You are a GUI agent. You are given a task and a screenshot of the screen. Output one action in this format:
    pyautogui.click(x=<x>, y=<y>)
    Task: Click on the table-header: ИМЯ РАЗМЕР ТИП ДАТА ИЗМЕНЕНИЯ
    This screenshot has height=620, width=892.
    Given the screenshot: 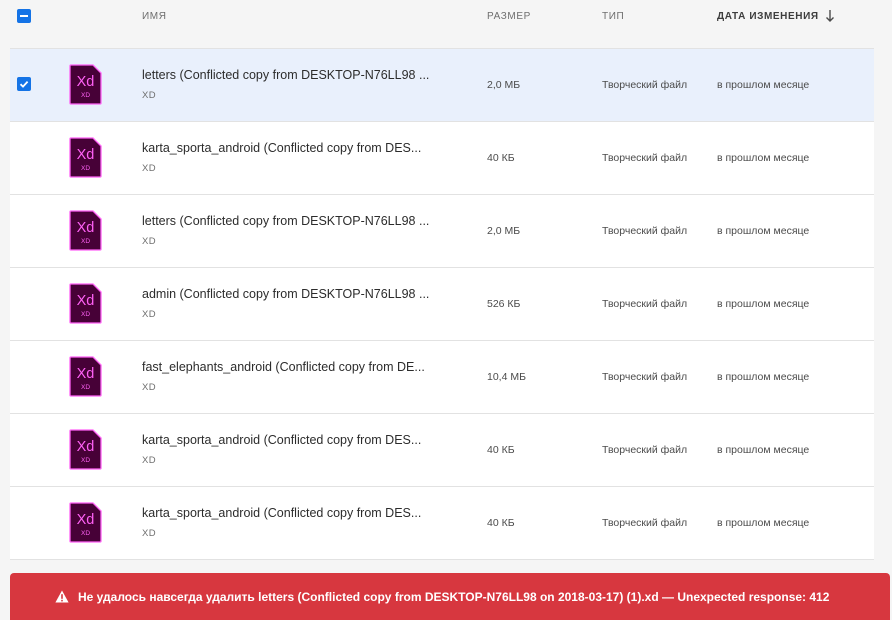 What is the action you would take?
    pyautogui.click(x=446, y=24)
    